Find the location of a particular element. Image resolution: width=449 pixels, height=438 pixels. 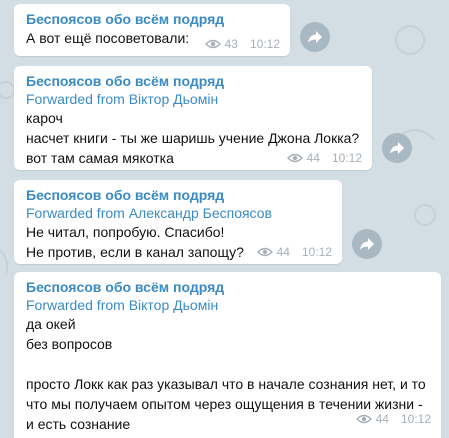

message-text-line: Не читал, попробую. Спасибо! is located at coordinates (125, 232).